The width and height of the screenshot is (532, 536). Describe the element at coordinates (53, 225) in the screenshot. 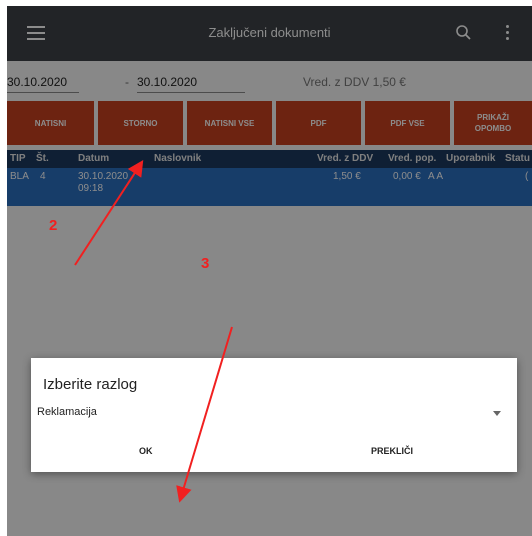

I see `annotation-2: 2` at that location.